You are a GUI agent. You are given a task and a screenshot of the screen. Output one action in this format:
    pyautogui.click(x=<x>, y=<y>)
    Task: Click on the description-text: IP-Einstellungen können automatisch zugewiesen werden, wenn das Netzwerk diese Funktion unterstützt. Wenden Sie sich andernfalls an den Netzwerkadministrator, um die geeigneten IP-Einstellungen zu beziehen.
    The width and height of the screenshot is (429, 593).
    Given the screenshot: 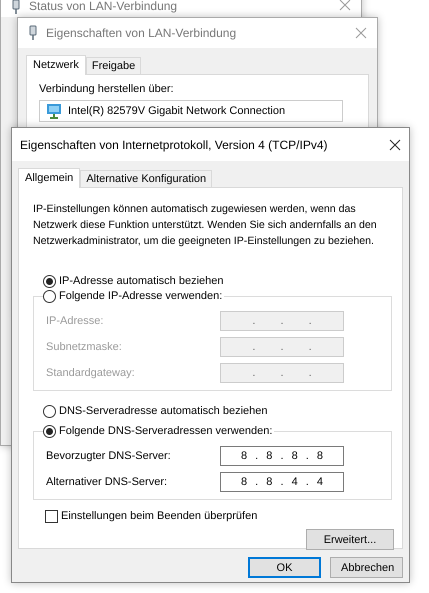 What is the action you would take?
    pyautogui.click(x=205, y=225)
    